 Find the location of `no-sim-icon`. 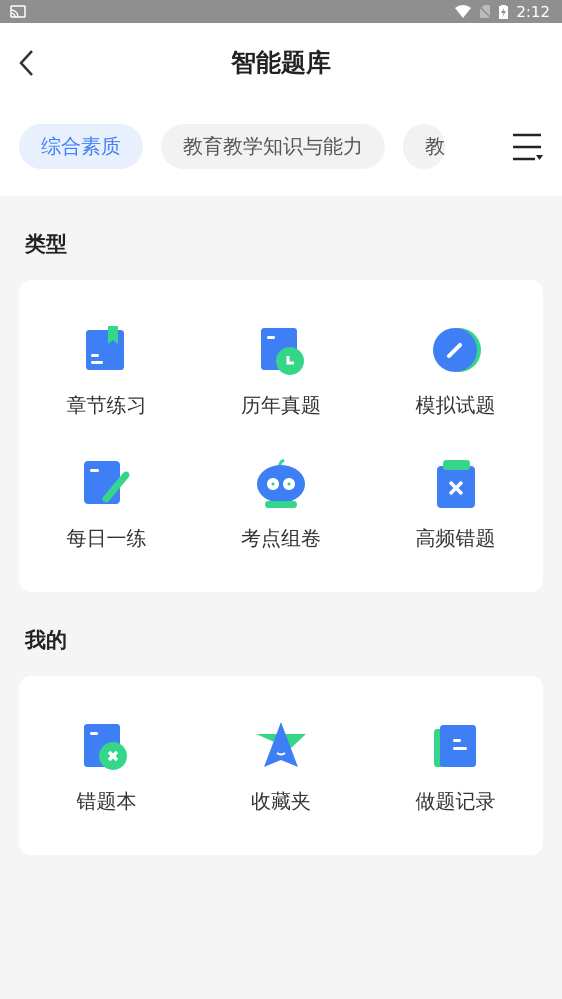

no-sim-icon is located at coordinates (485, 11).